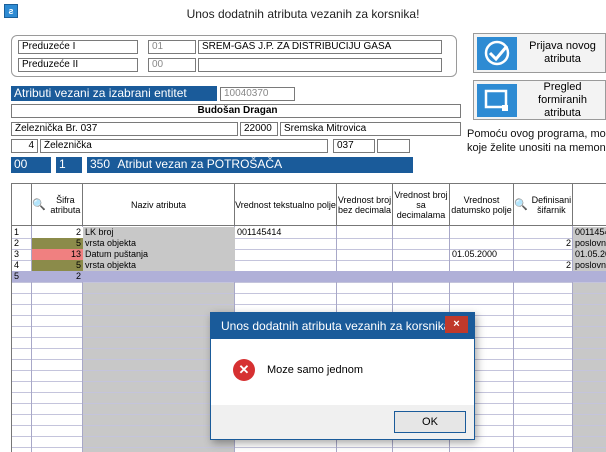 Image resolution: width=606 pixels, height=452 pixels. What do you see at coordinates (22, 243) in the screenshot?
I see `cell-num: 2` at bounding box center [22, 243].